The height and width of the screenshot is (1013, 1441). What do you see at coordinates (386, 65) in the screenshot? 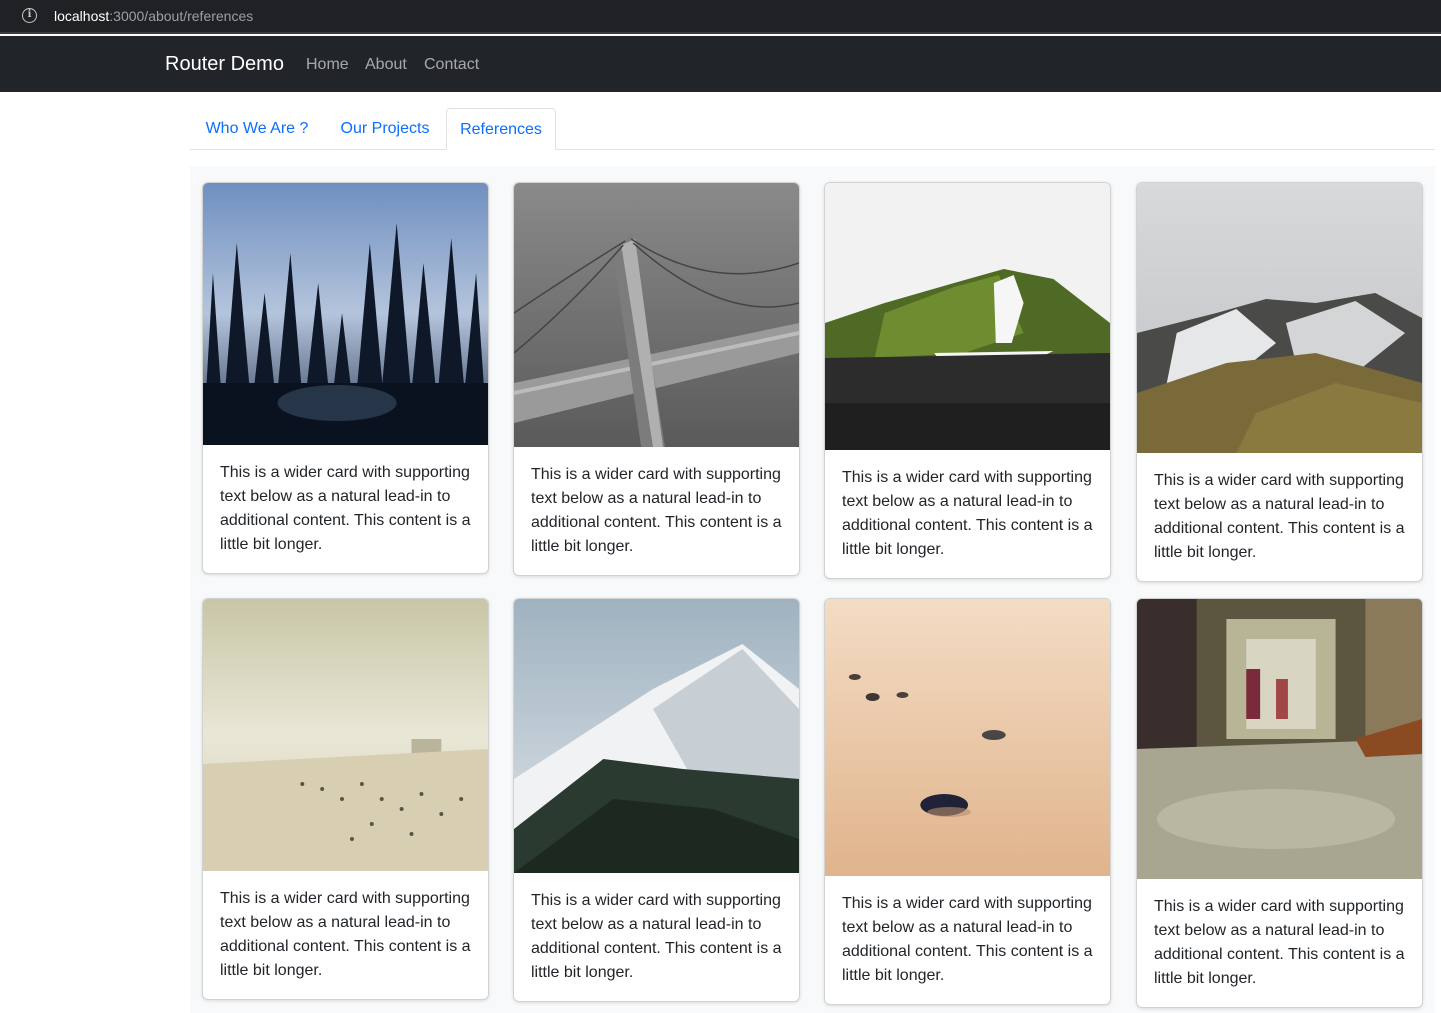
I see `nav-link-about: About` at bounding box center [386, 65].